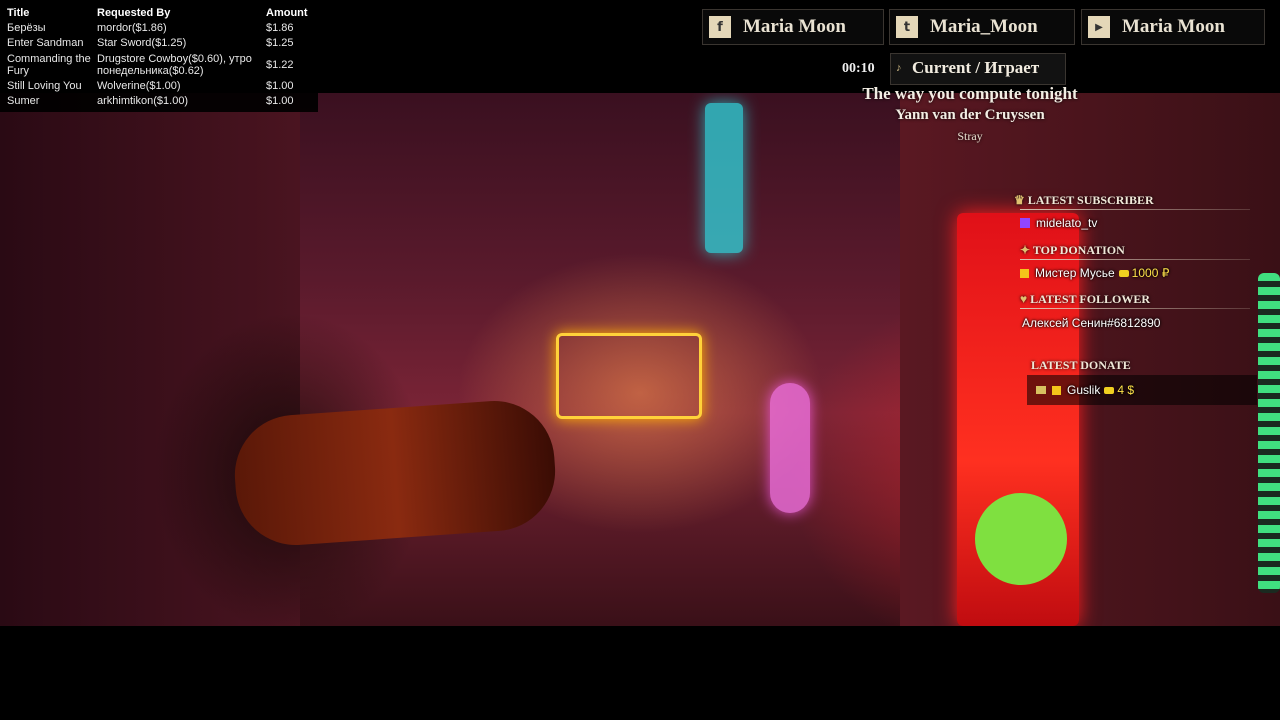  I want to click on neon-sign-pink, so click(790, 448).